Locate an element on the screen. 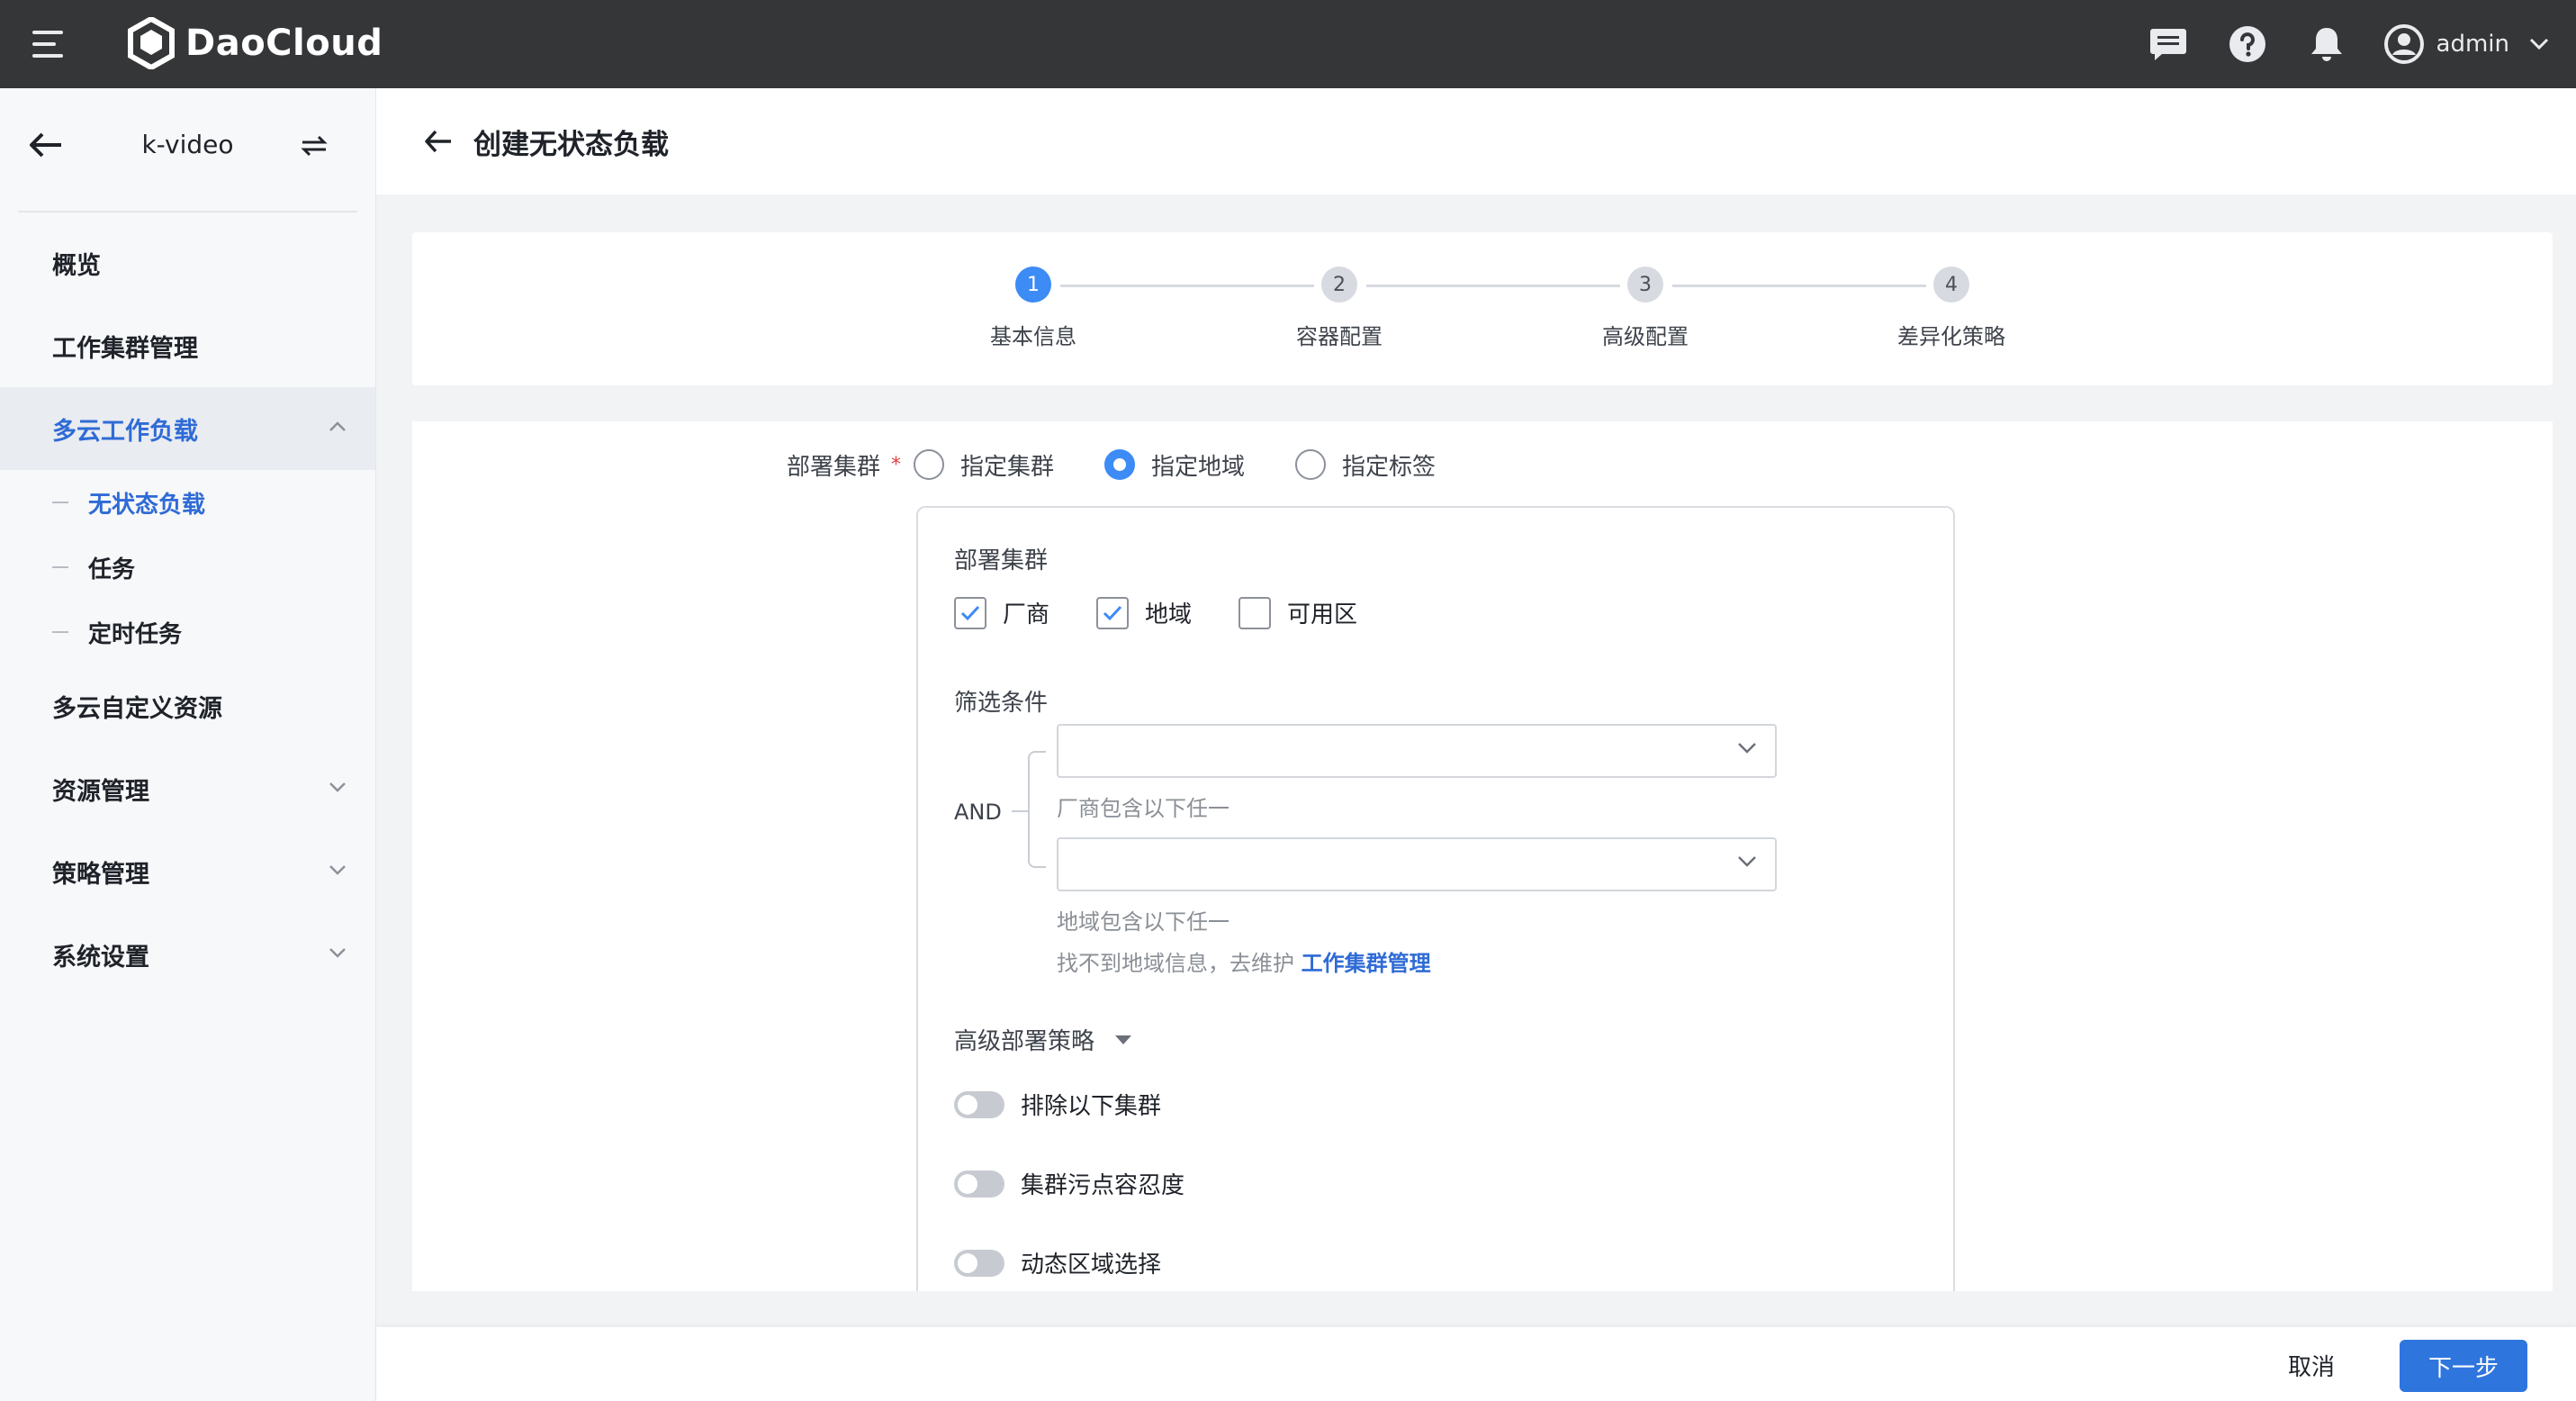 The image size is (2576, 1401). advanced-strategy-toggle: 高级部署策略 is located at coordinates (1043, 1039).